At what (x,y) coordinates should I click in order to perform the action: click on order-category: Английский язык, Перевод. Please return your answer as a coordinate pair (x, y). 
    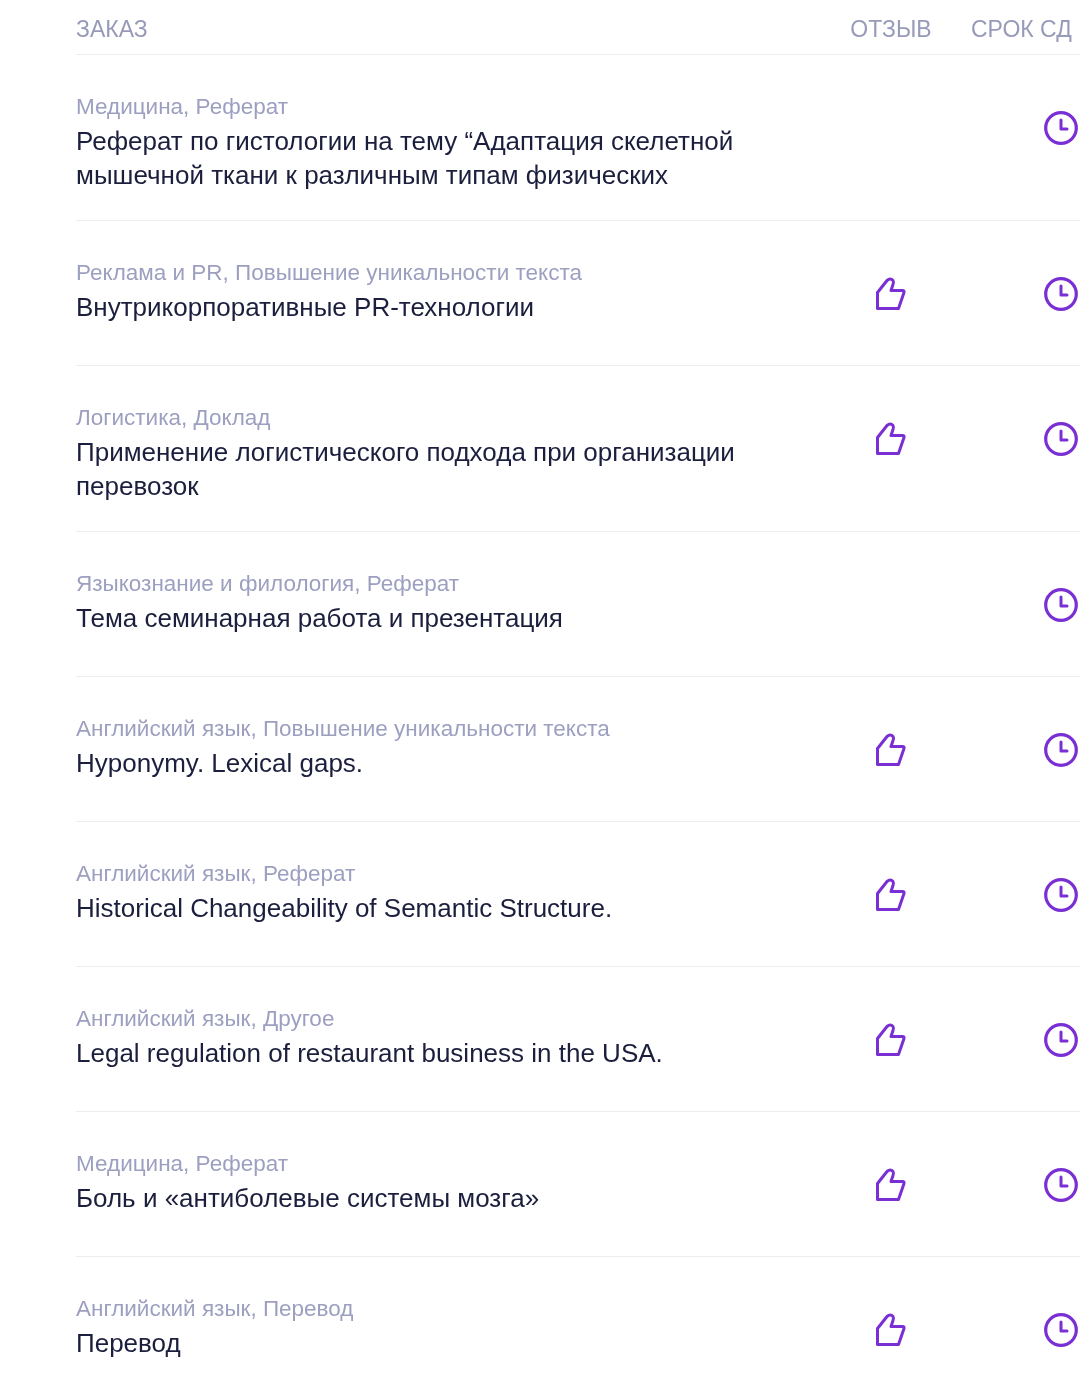
    Looking at the image, I should click on (215, 1309).